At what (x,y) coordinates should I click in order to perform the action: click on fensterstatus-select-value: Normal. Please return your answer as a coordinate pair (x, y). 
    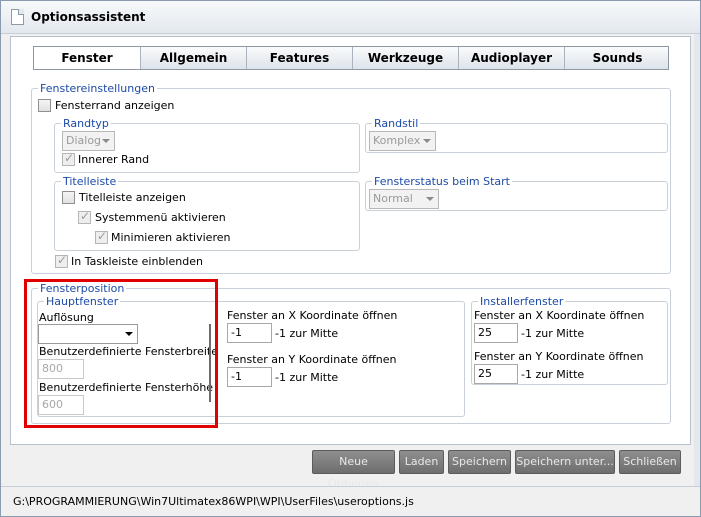
    Looking at the image, I should click on (393, 198).